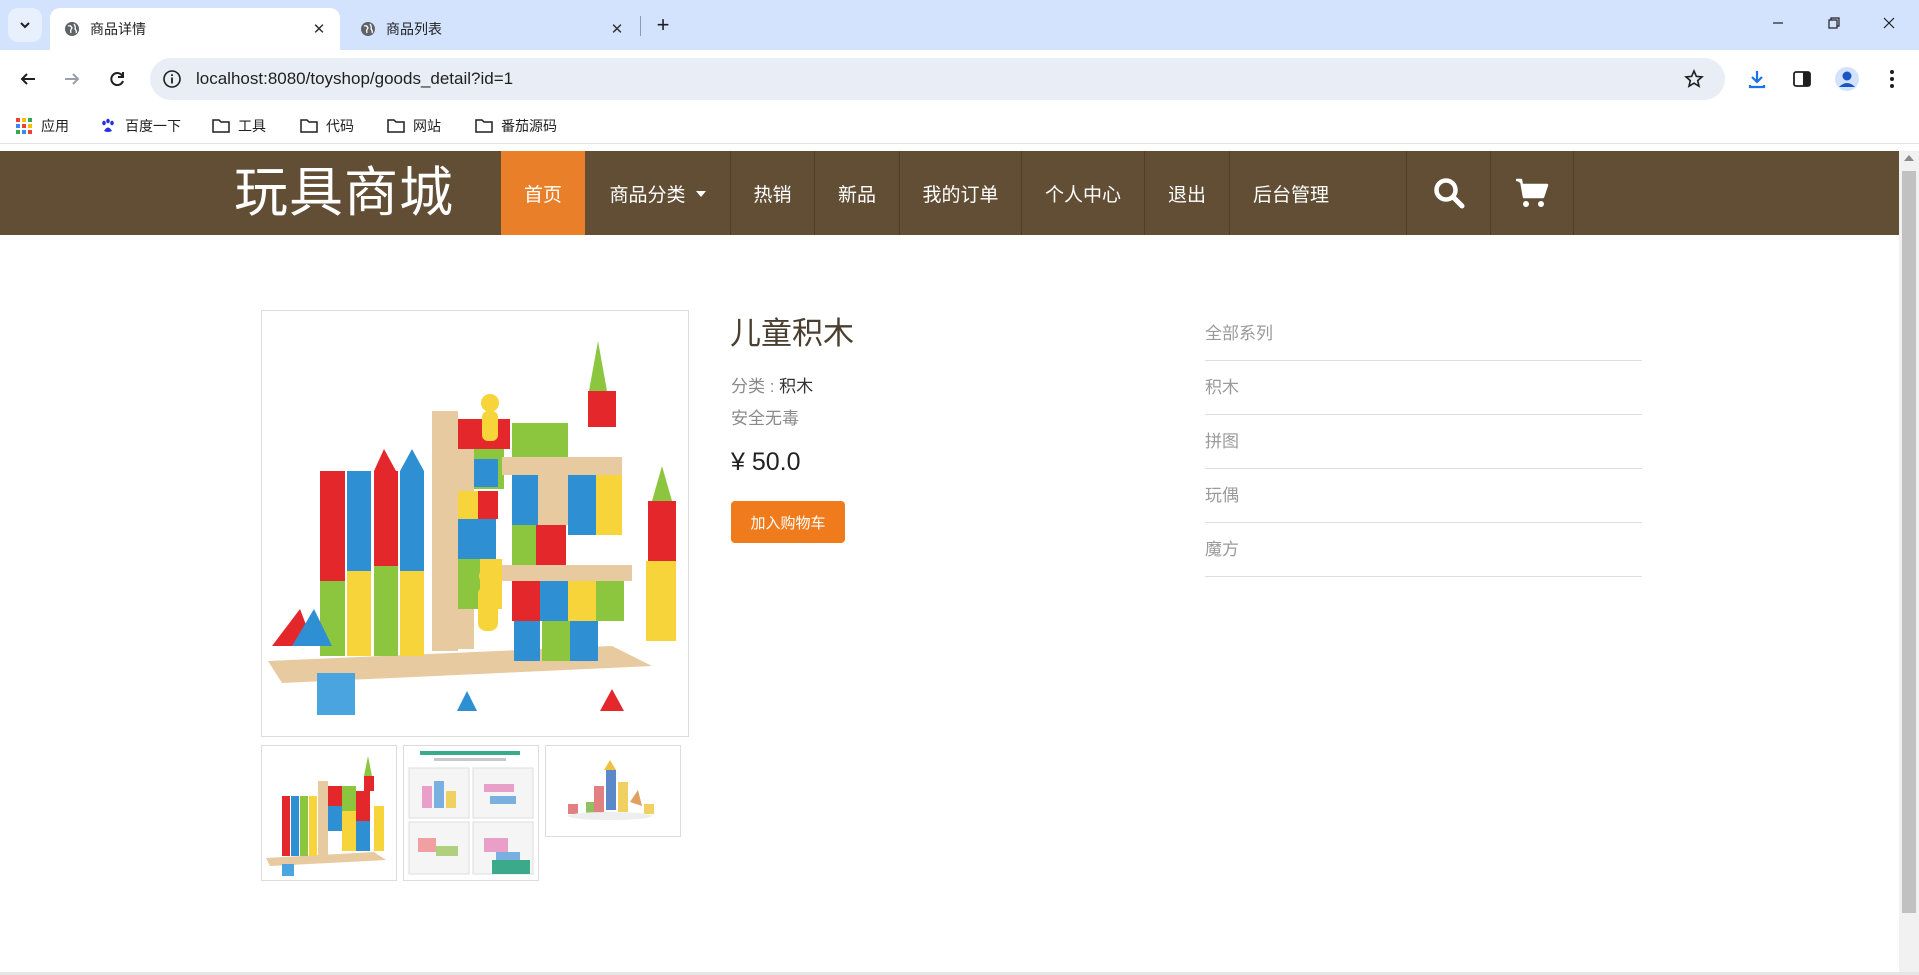 The image size is (1919, 975). I want to click on nav-admin: 后台管理, so click(1291, 193).